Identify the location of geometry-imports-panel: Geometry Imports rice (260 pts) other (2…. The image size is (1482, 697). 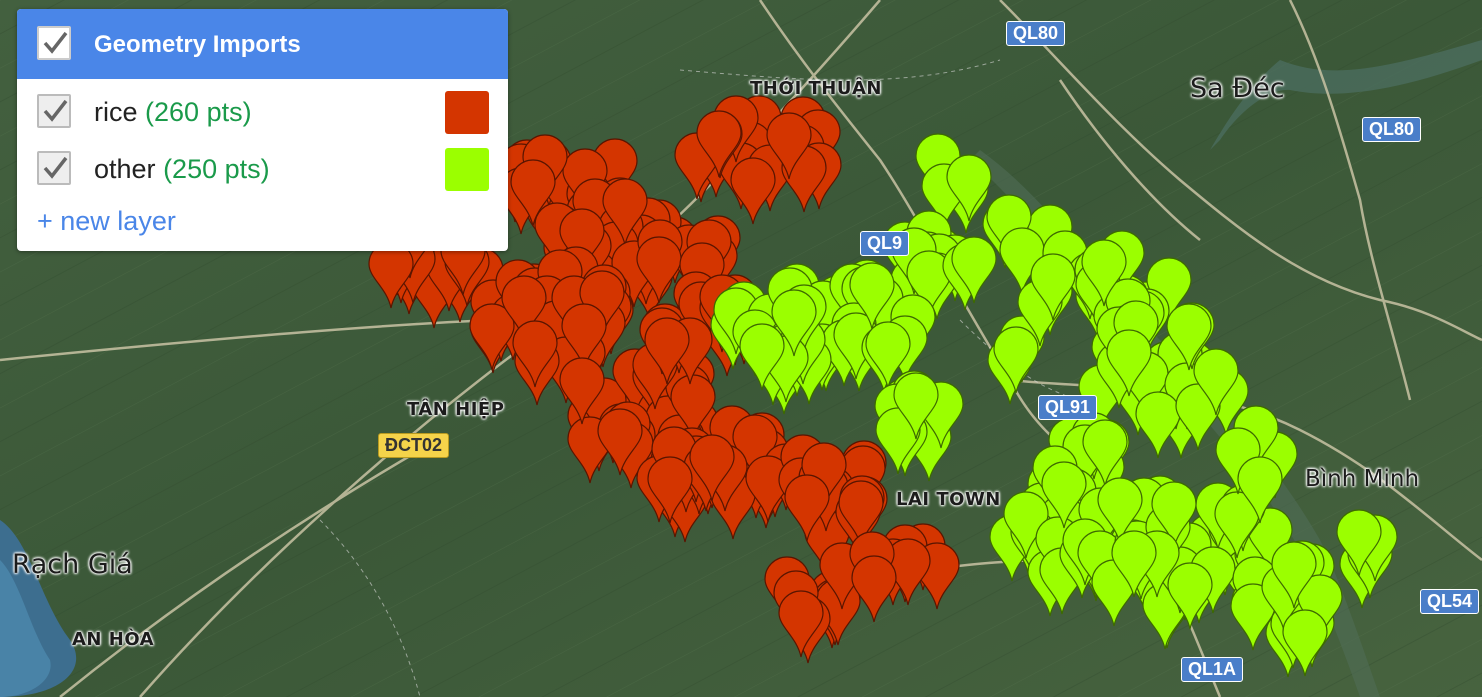
(262, 130).